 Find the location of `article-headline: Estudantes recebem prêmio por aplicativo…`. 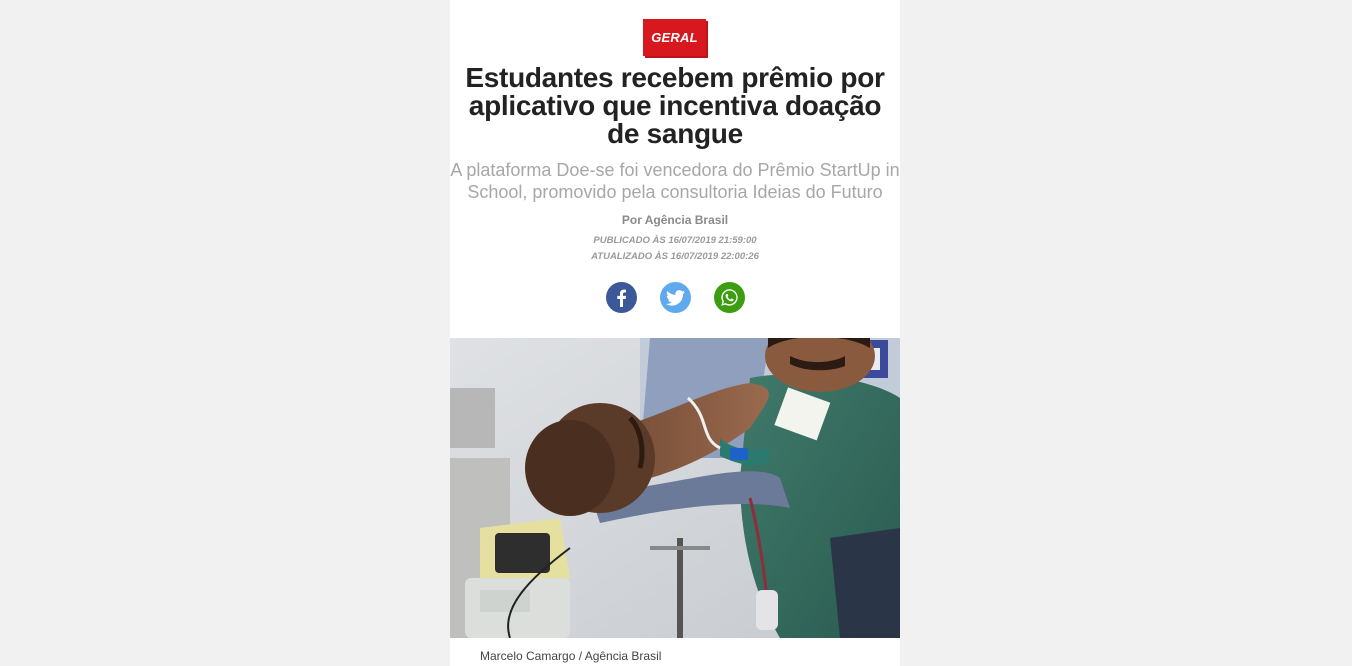

article-headline: Estudantes recebem prêmio por aplicativo… is located at coordinates (675, 105).